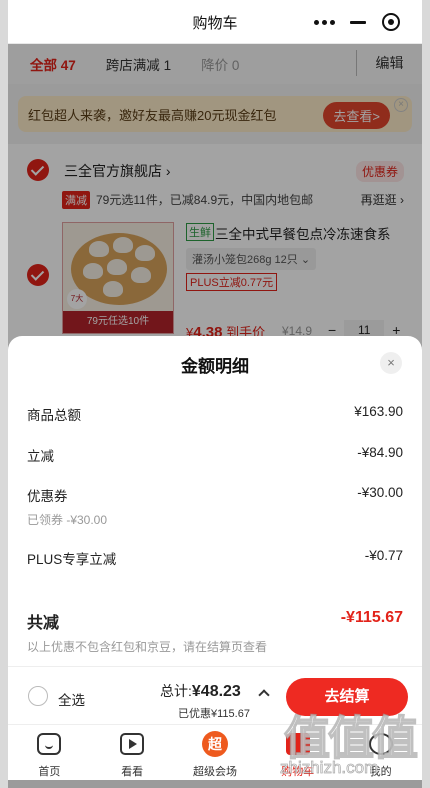  Describe the element at coordinates (215, 558) in the screenshot. I see `detail-row: PLUS专享立减 -¥0.77` at that location.